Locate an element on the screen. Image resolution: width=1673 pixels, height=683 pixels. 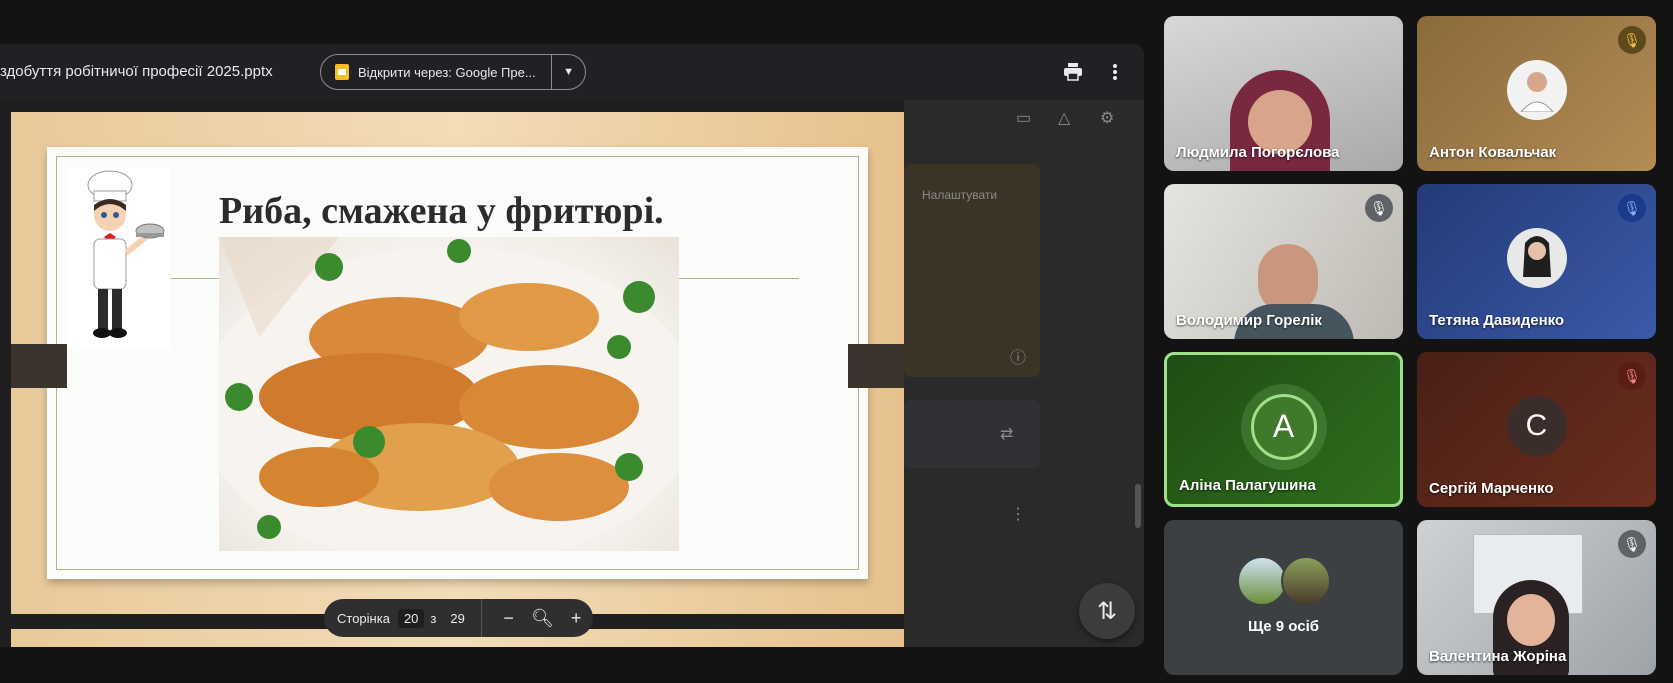
open-with-control: Відкрити через: Google Пре... ▼ is located at coordinates (453, 72).